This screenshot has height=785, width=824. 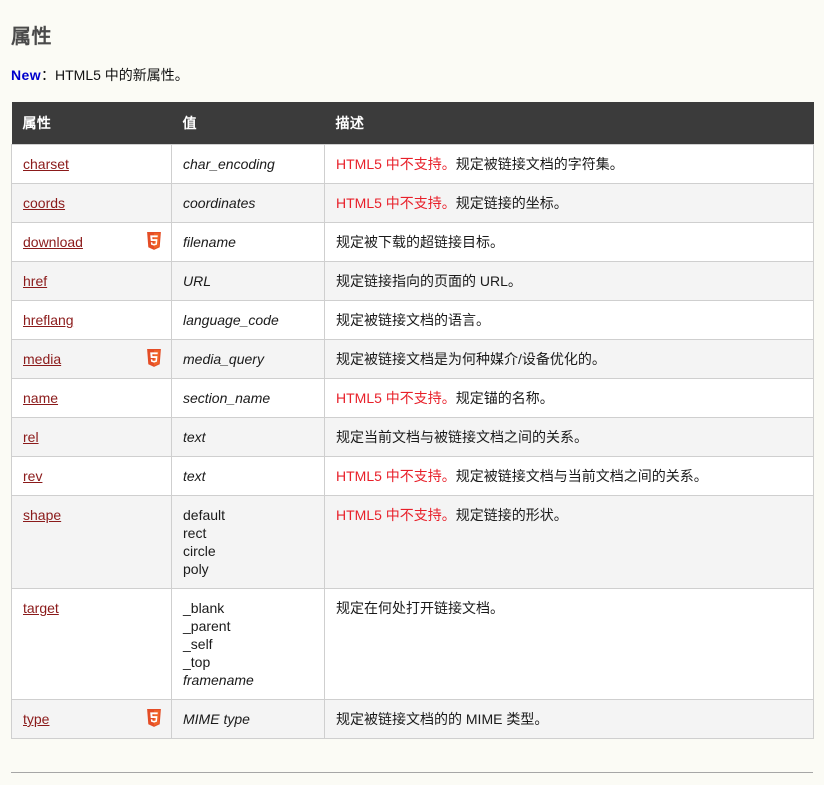 What do you see at coordinates (248, 644) in the screenshot?
I see `attribute-value-cell: _blank _parent _self _top framename` at bounding box center [248, 644].